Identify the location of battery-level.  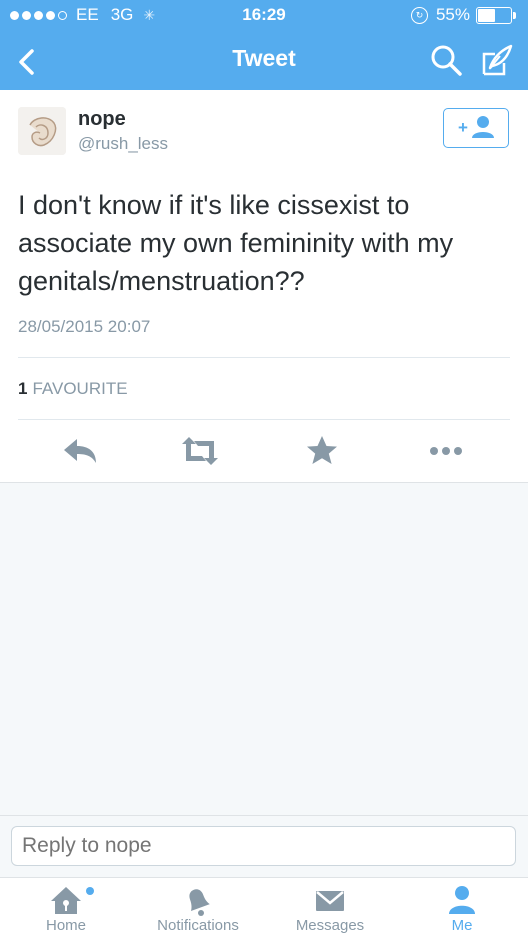
(486, 15).